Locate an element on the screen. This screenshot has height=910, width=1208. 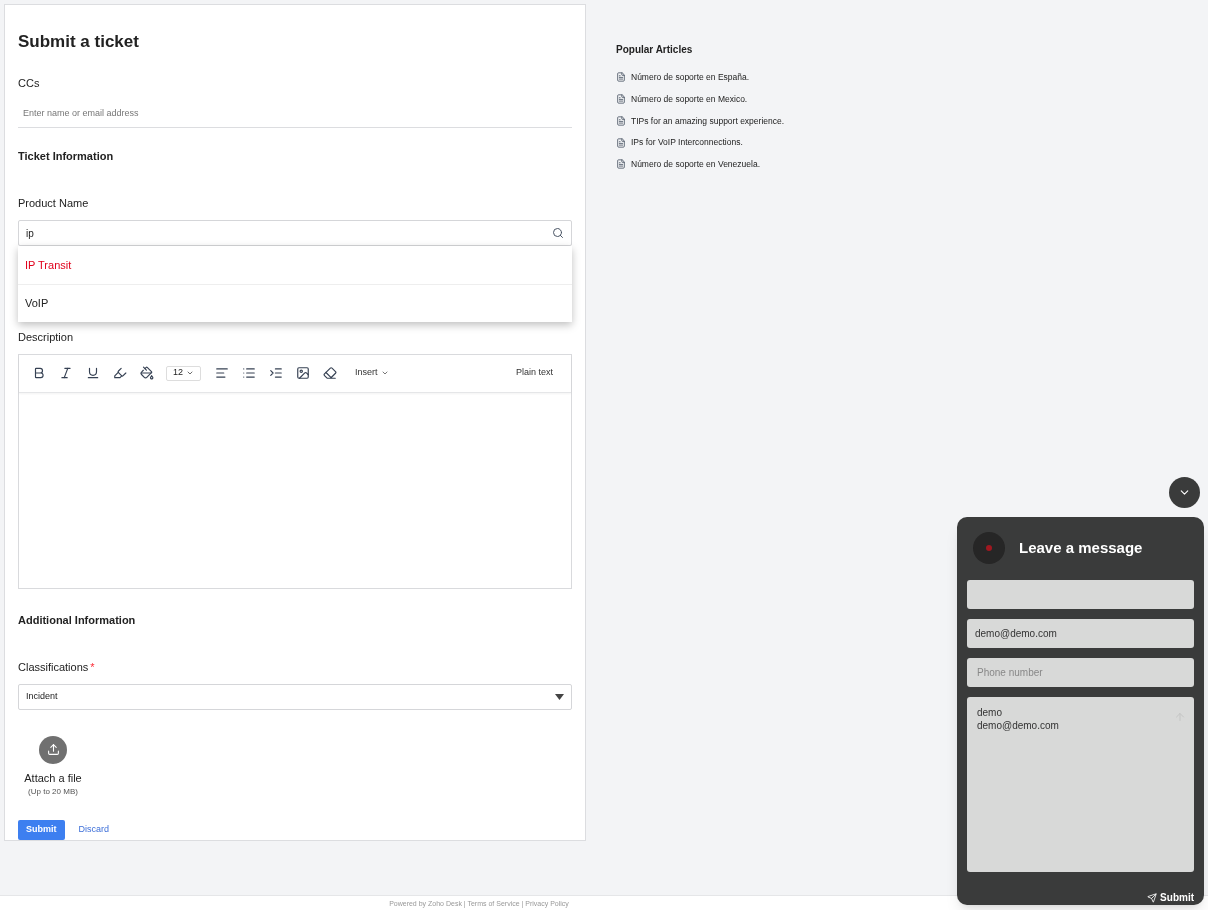
discard-link: Discard is located at coordinates (93, 830).